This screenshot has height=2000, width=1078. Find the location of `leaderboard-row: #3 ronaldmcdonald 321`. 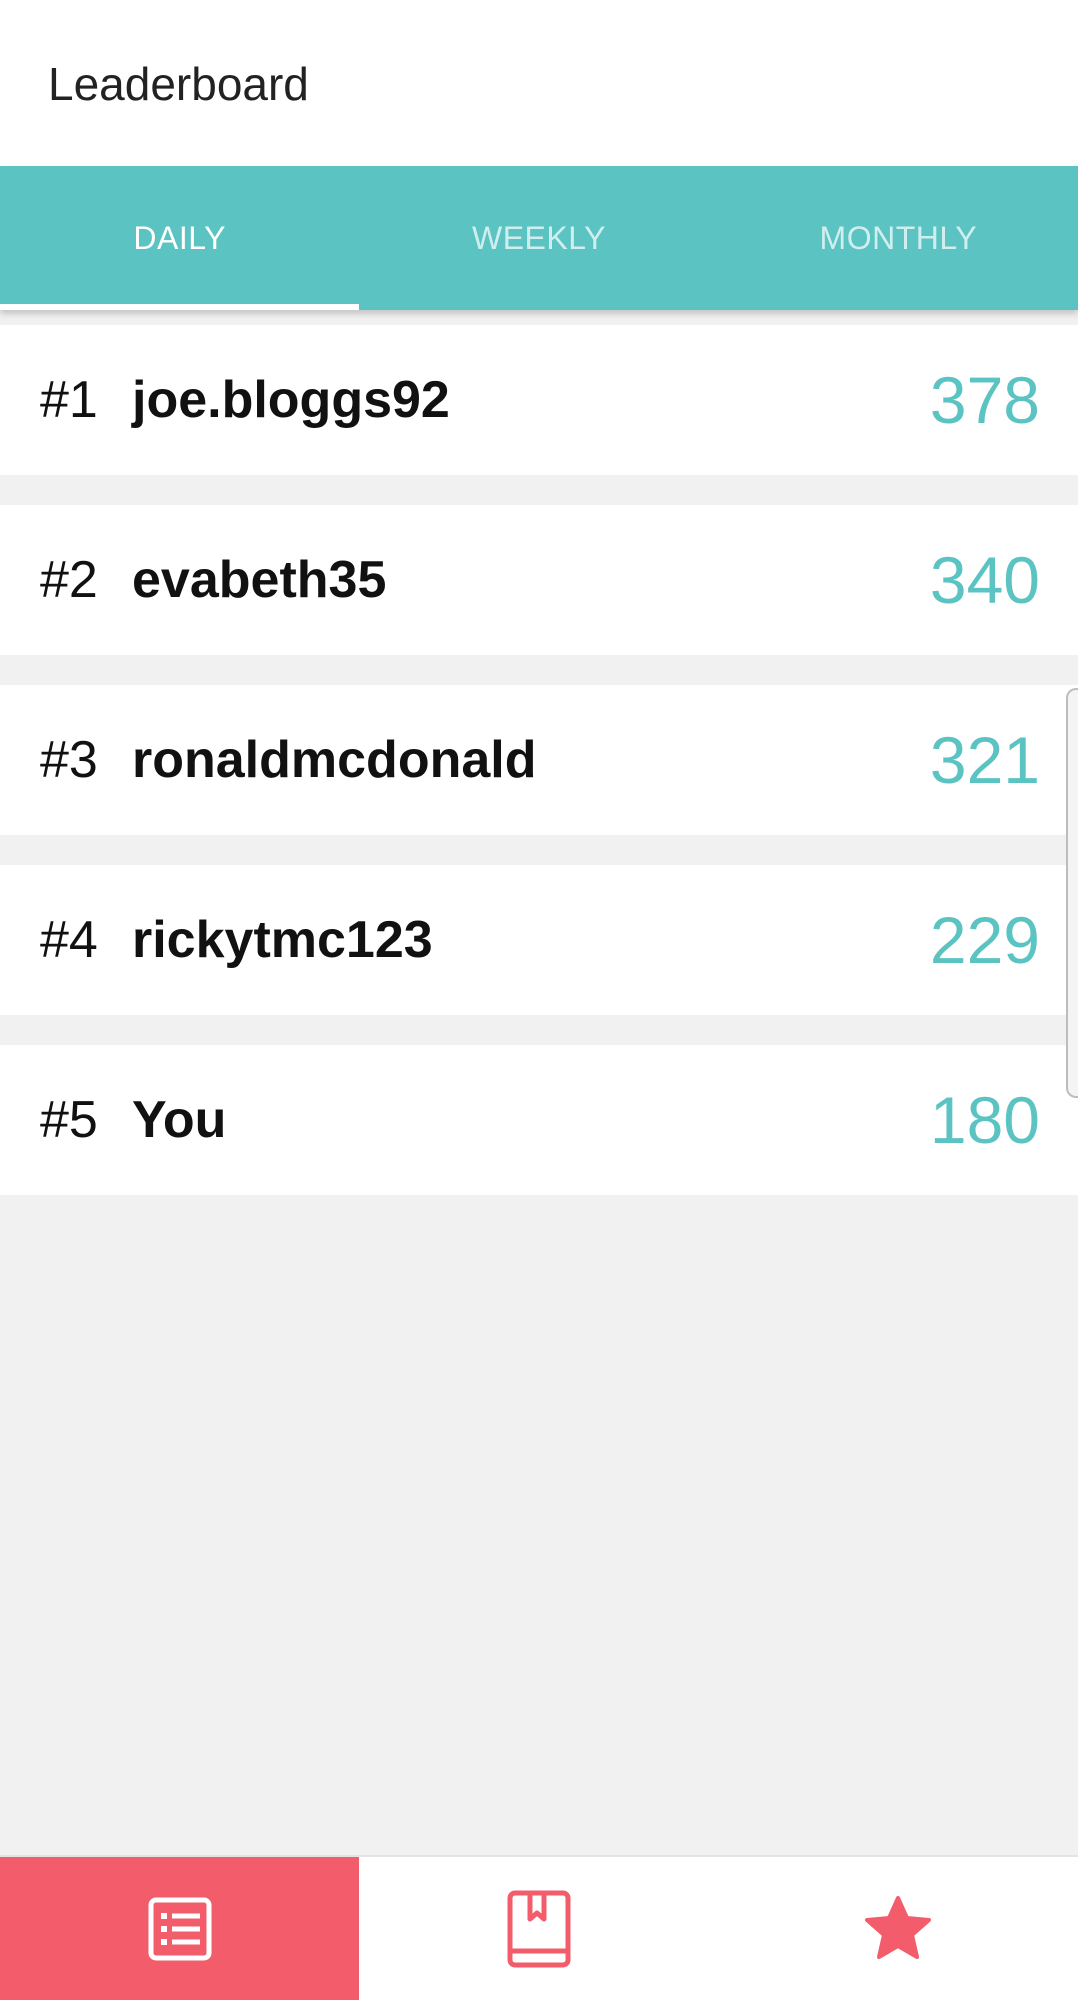

leaderboard-row: #3 ronaldmcdonald 321 is located at coordinates (539, 760).